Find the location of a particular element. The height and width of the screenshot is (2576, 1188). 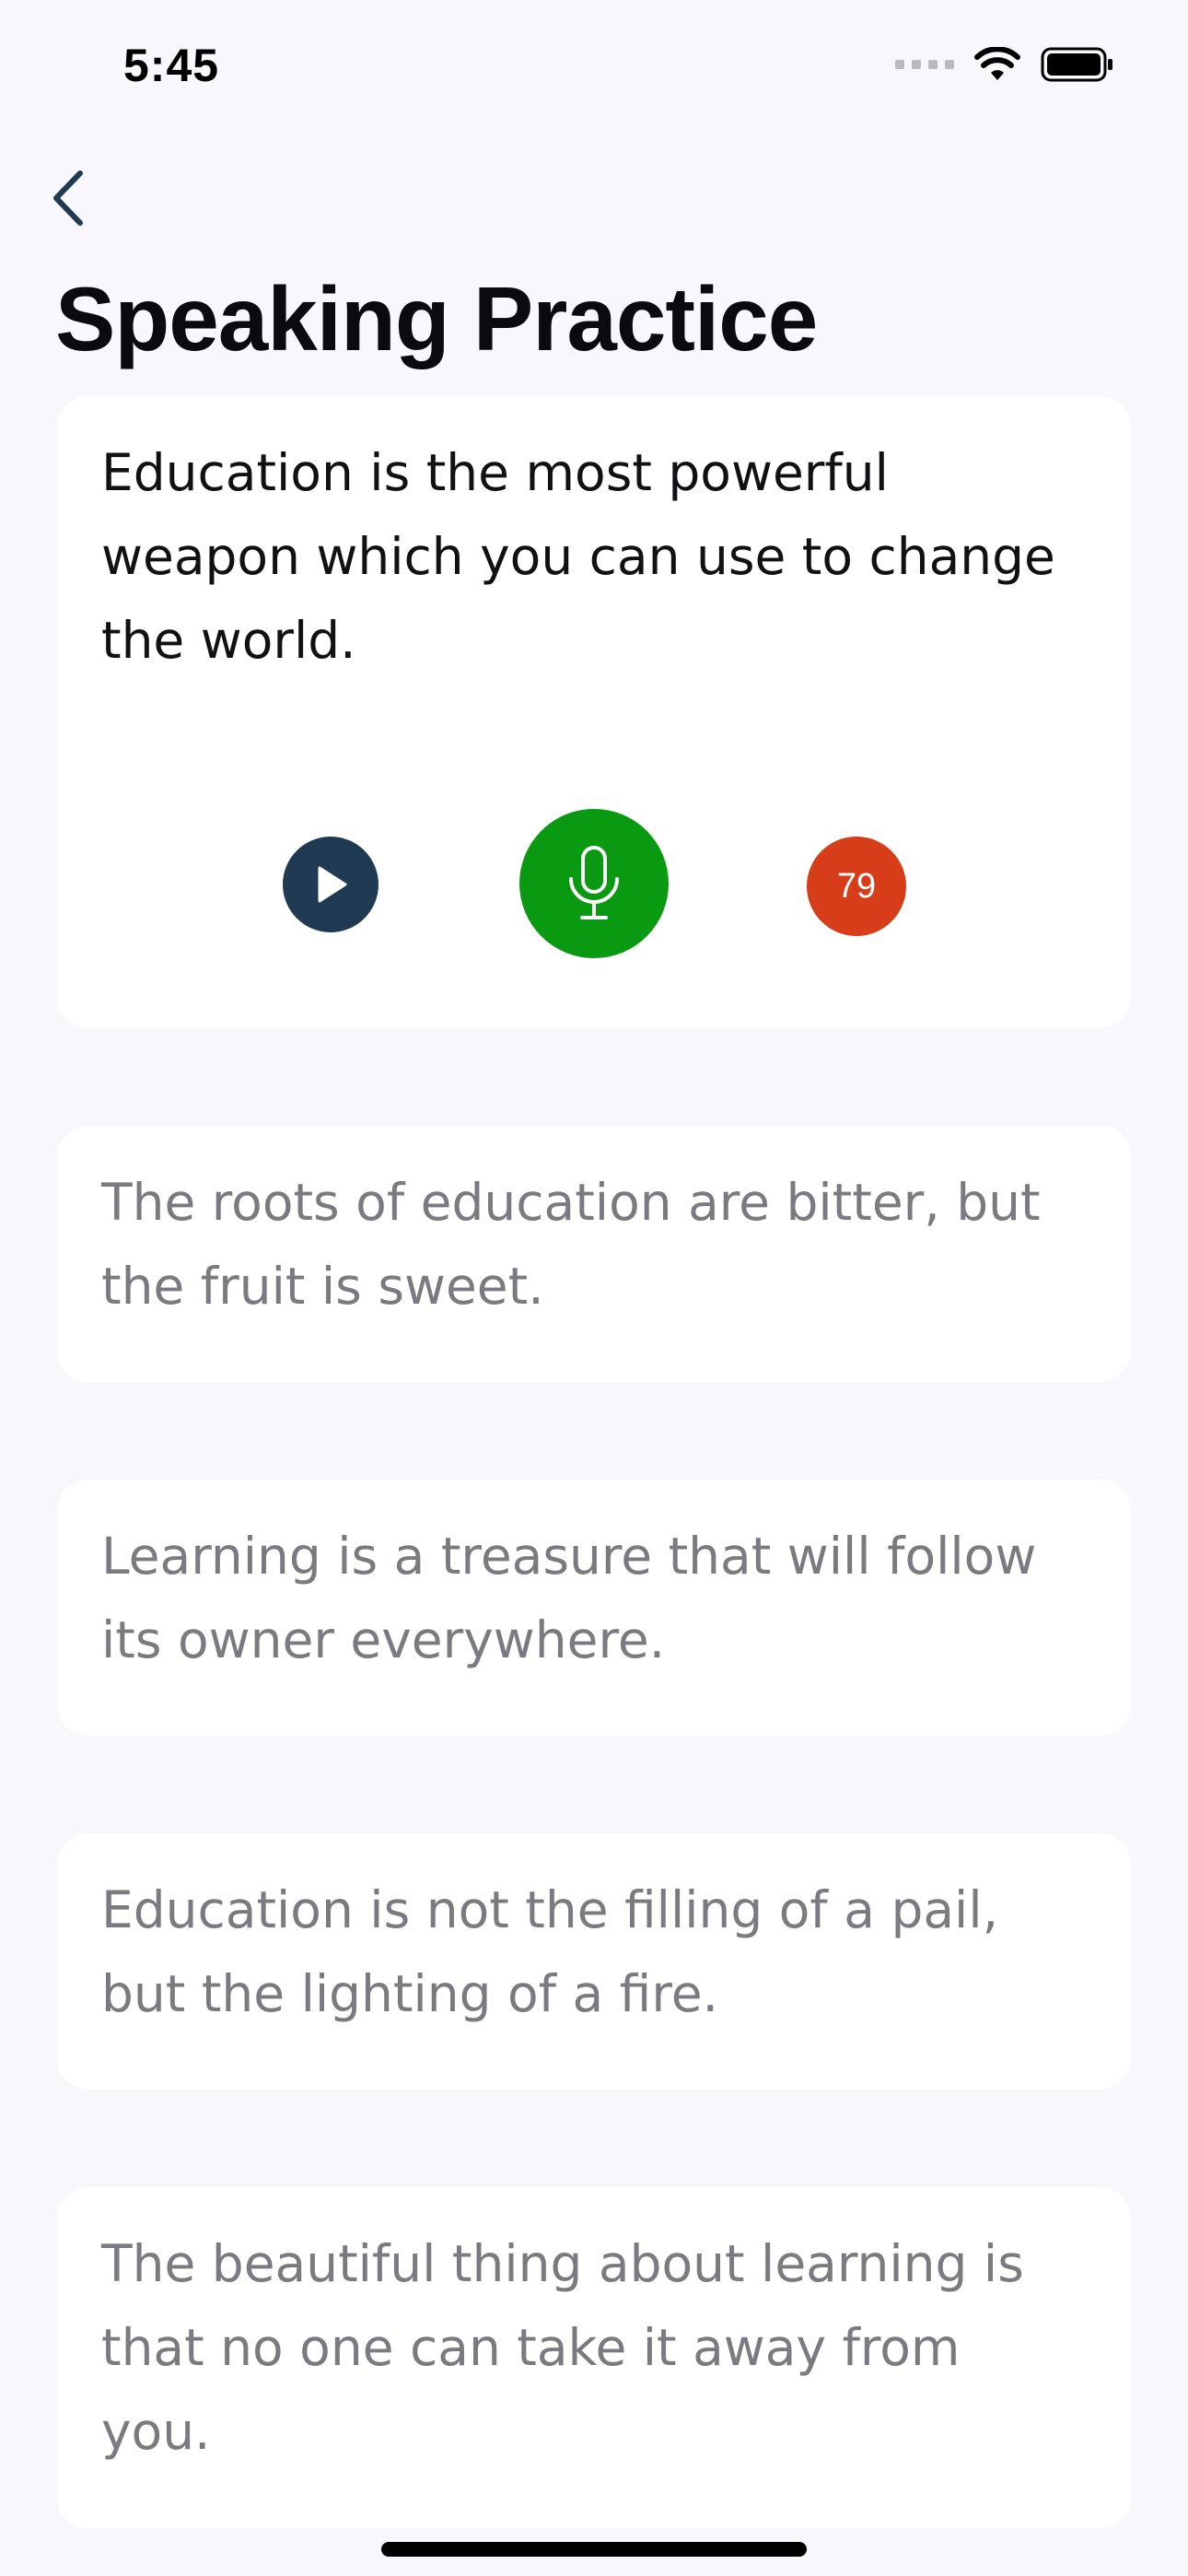

score-badge: 79 is located at coordinates (856, 886).